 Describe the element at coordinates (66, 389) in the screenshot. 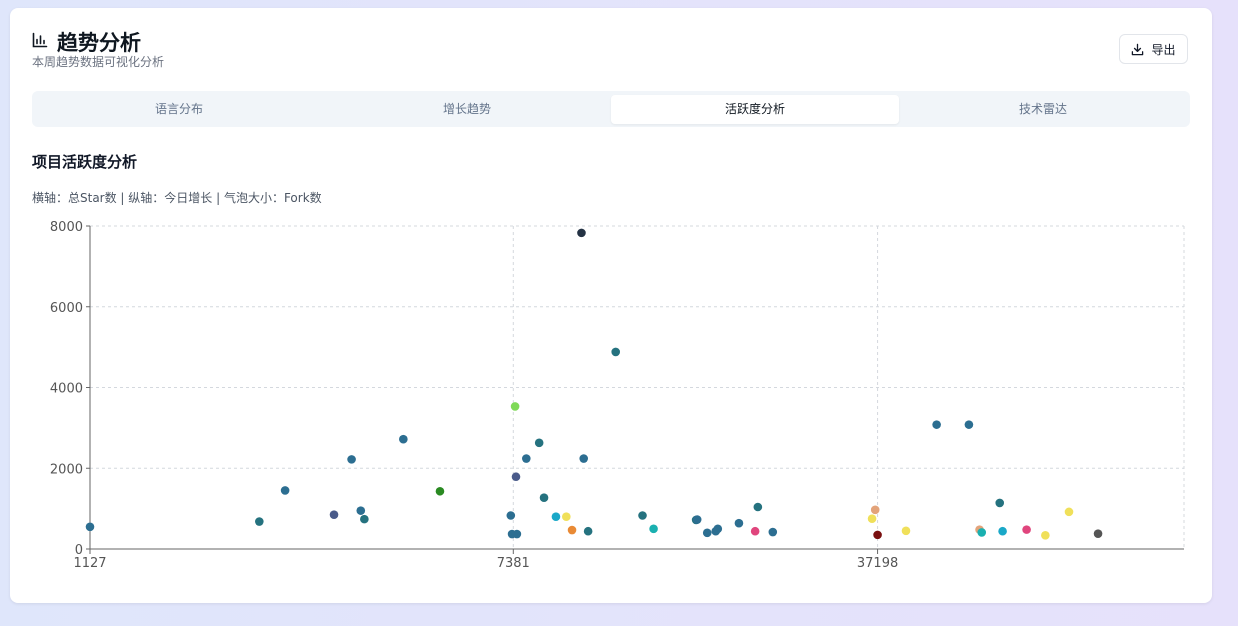

I see `y-tick-label: 4000` at that location.